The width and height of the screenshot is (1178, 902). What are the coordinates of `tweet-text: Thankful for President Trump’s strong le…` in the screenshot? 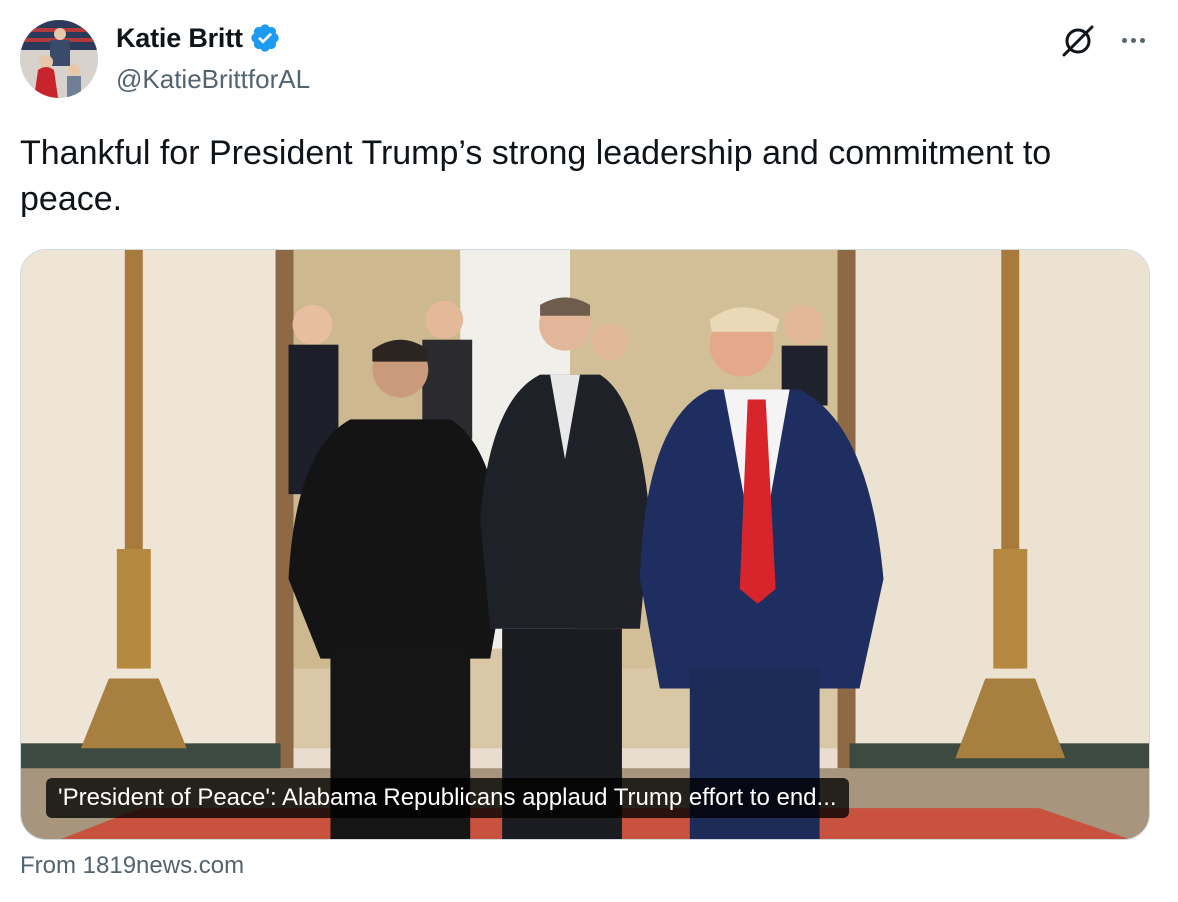 It's located at (536, 176).